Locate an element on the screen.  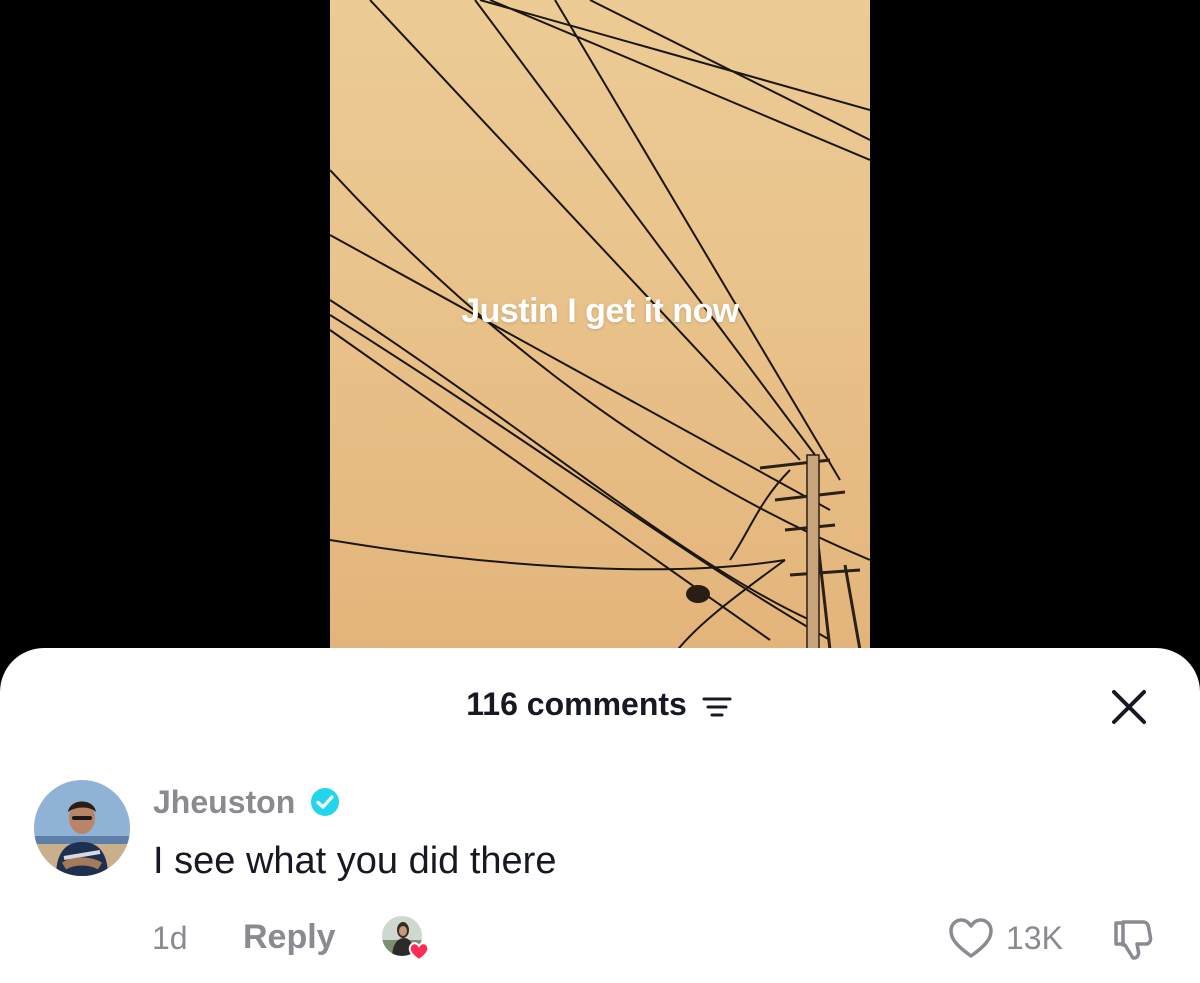
comment-author: Jheuston is located at coordinates (246, 802).